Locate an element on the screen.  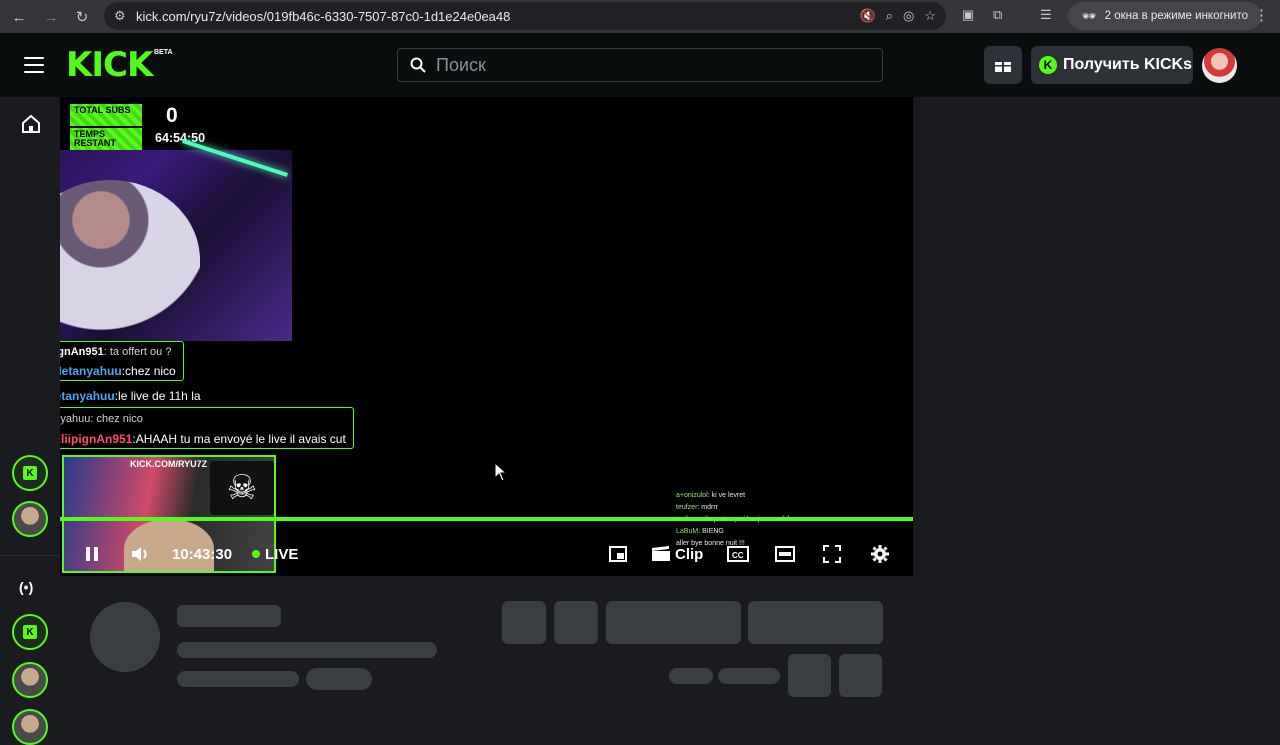
gear-icon is located at coordinates (880, 554).